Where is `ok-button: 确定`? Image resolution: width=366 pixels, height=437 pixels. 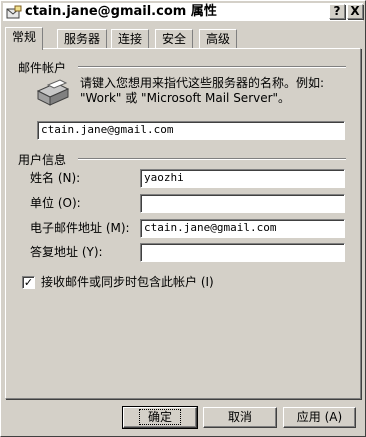
ok-button: 确定 is located at coordinates (160, 417).